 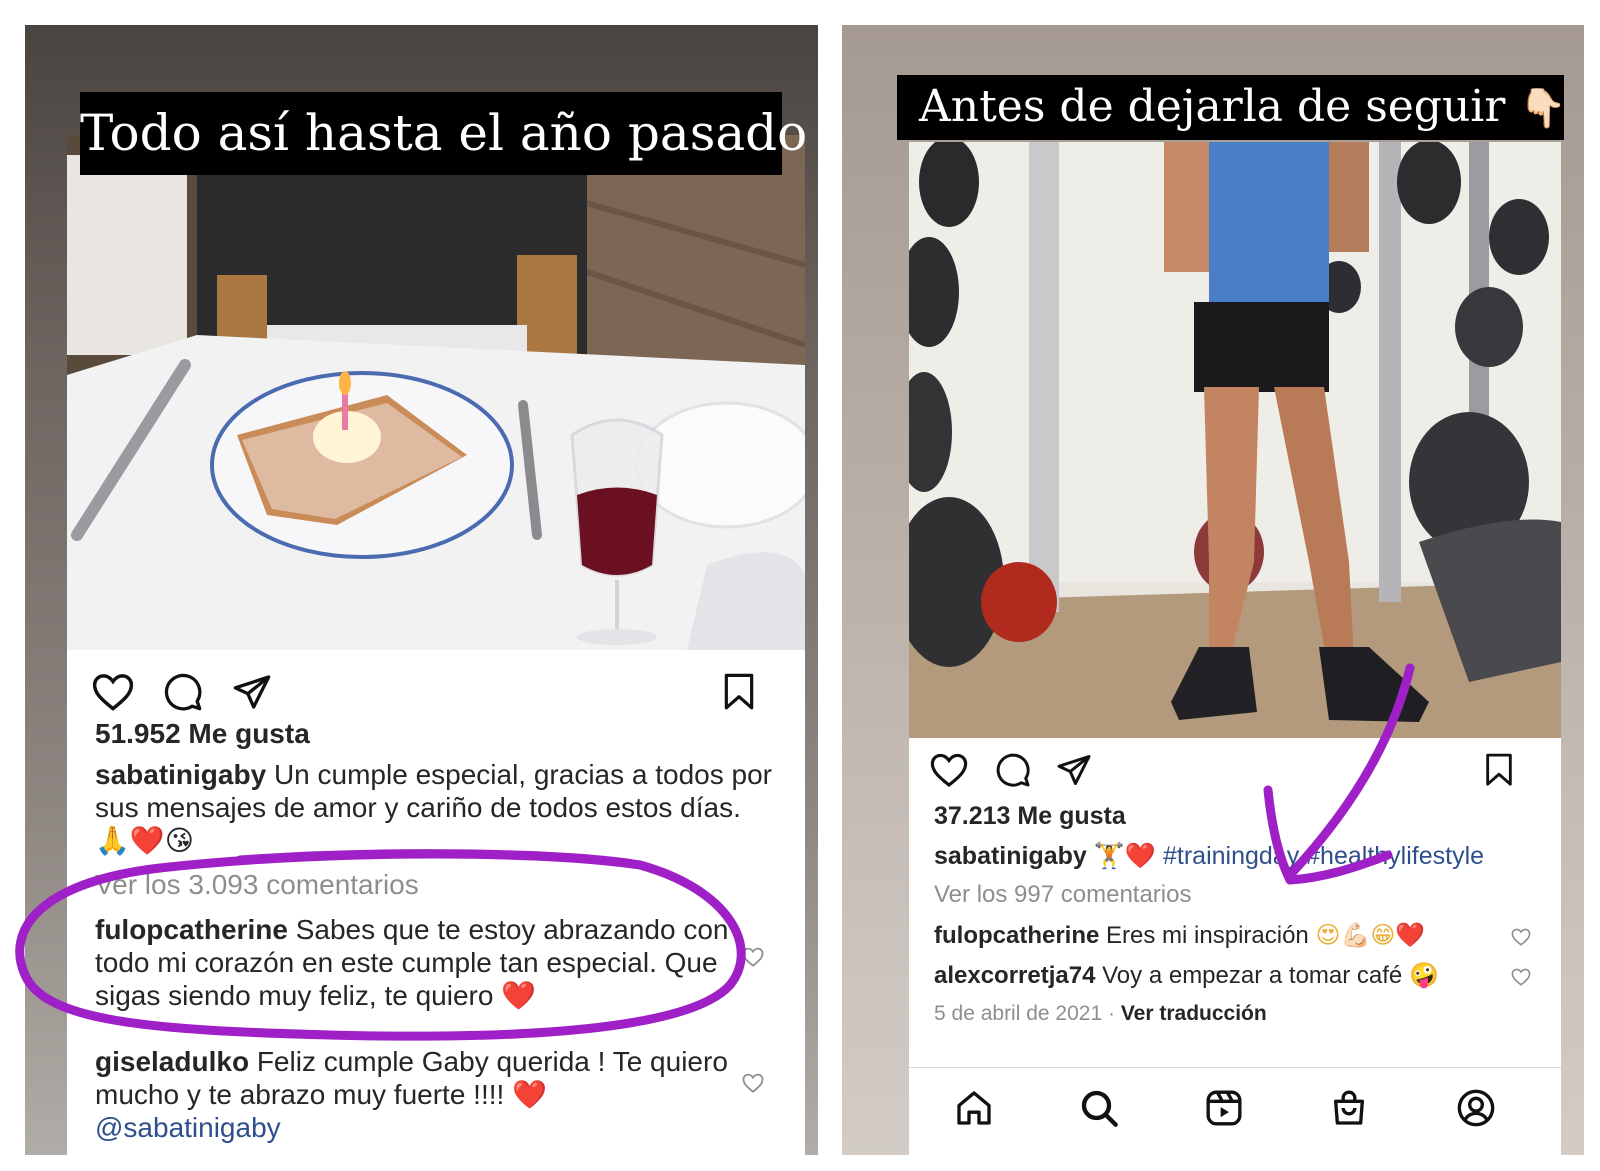 What do you see at coordinates (1101, 1110) in the screenshot?
I see `search-icon` at bounding box center [1101, 1110].